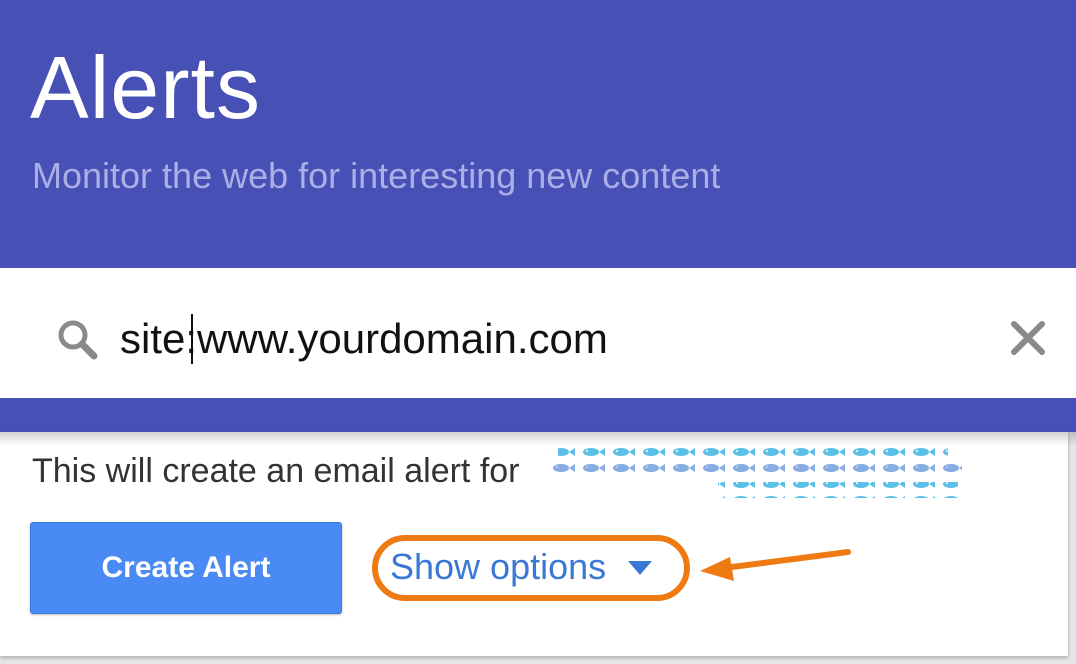 The width and height of the screenshot is (1076, 664). What do you see at coordinates (186, 568) in the screenshot?
I see `create-alert-button: Create Alert` at bounding box center [186, 568].